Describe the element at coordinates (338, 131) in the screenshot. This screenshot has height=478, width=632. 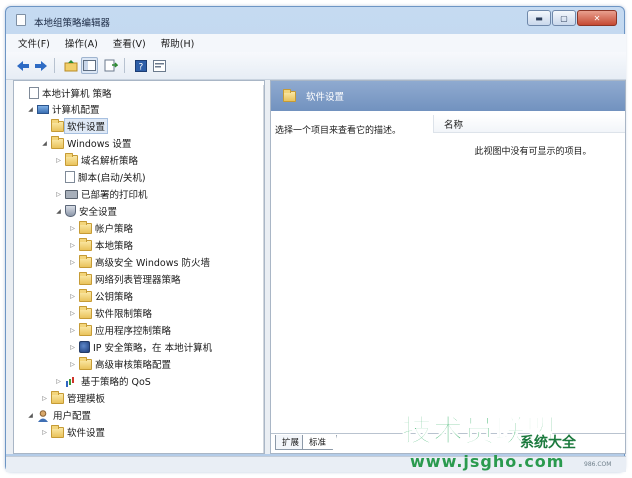
I see `description-text: 选择一个项目来查看它的描述。` at that location.